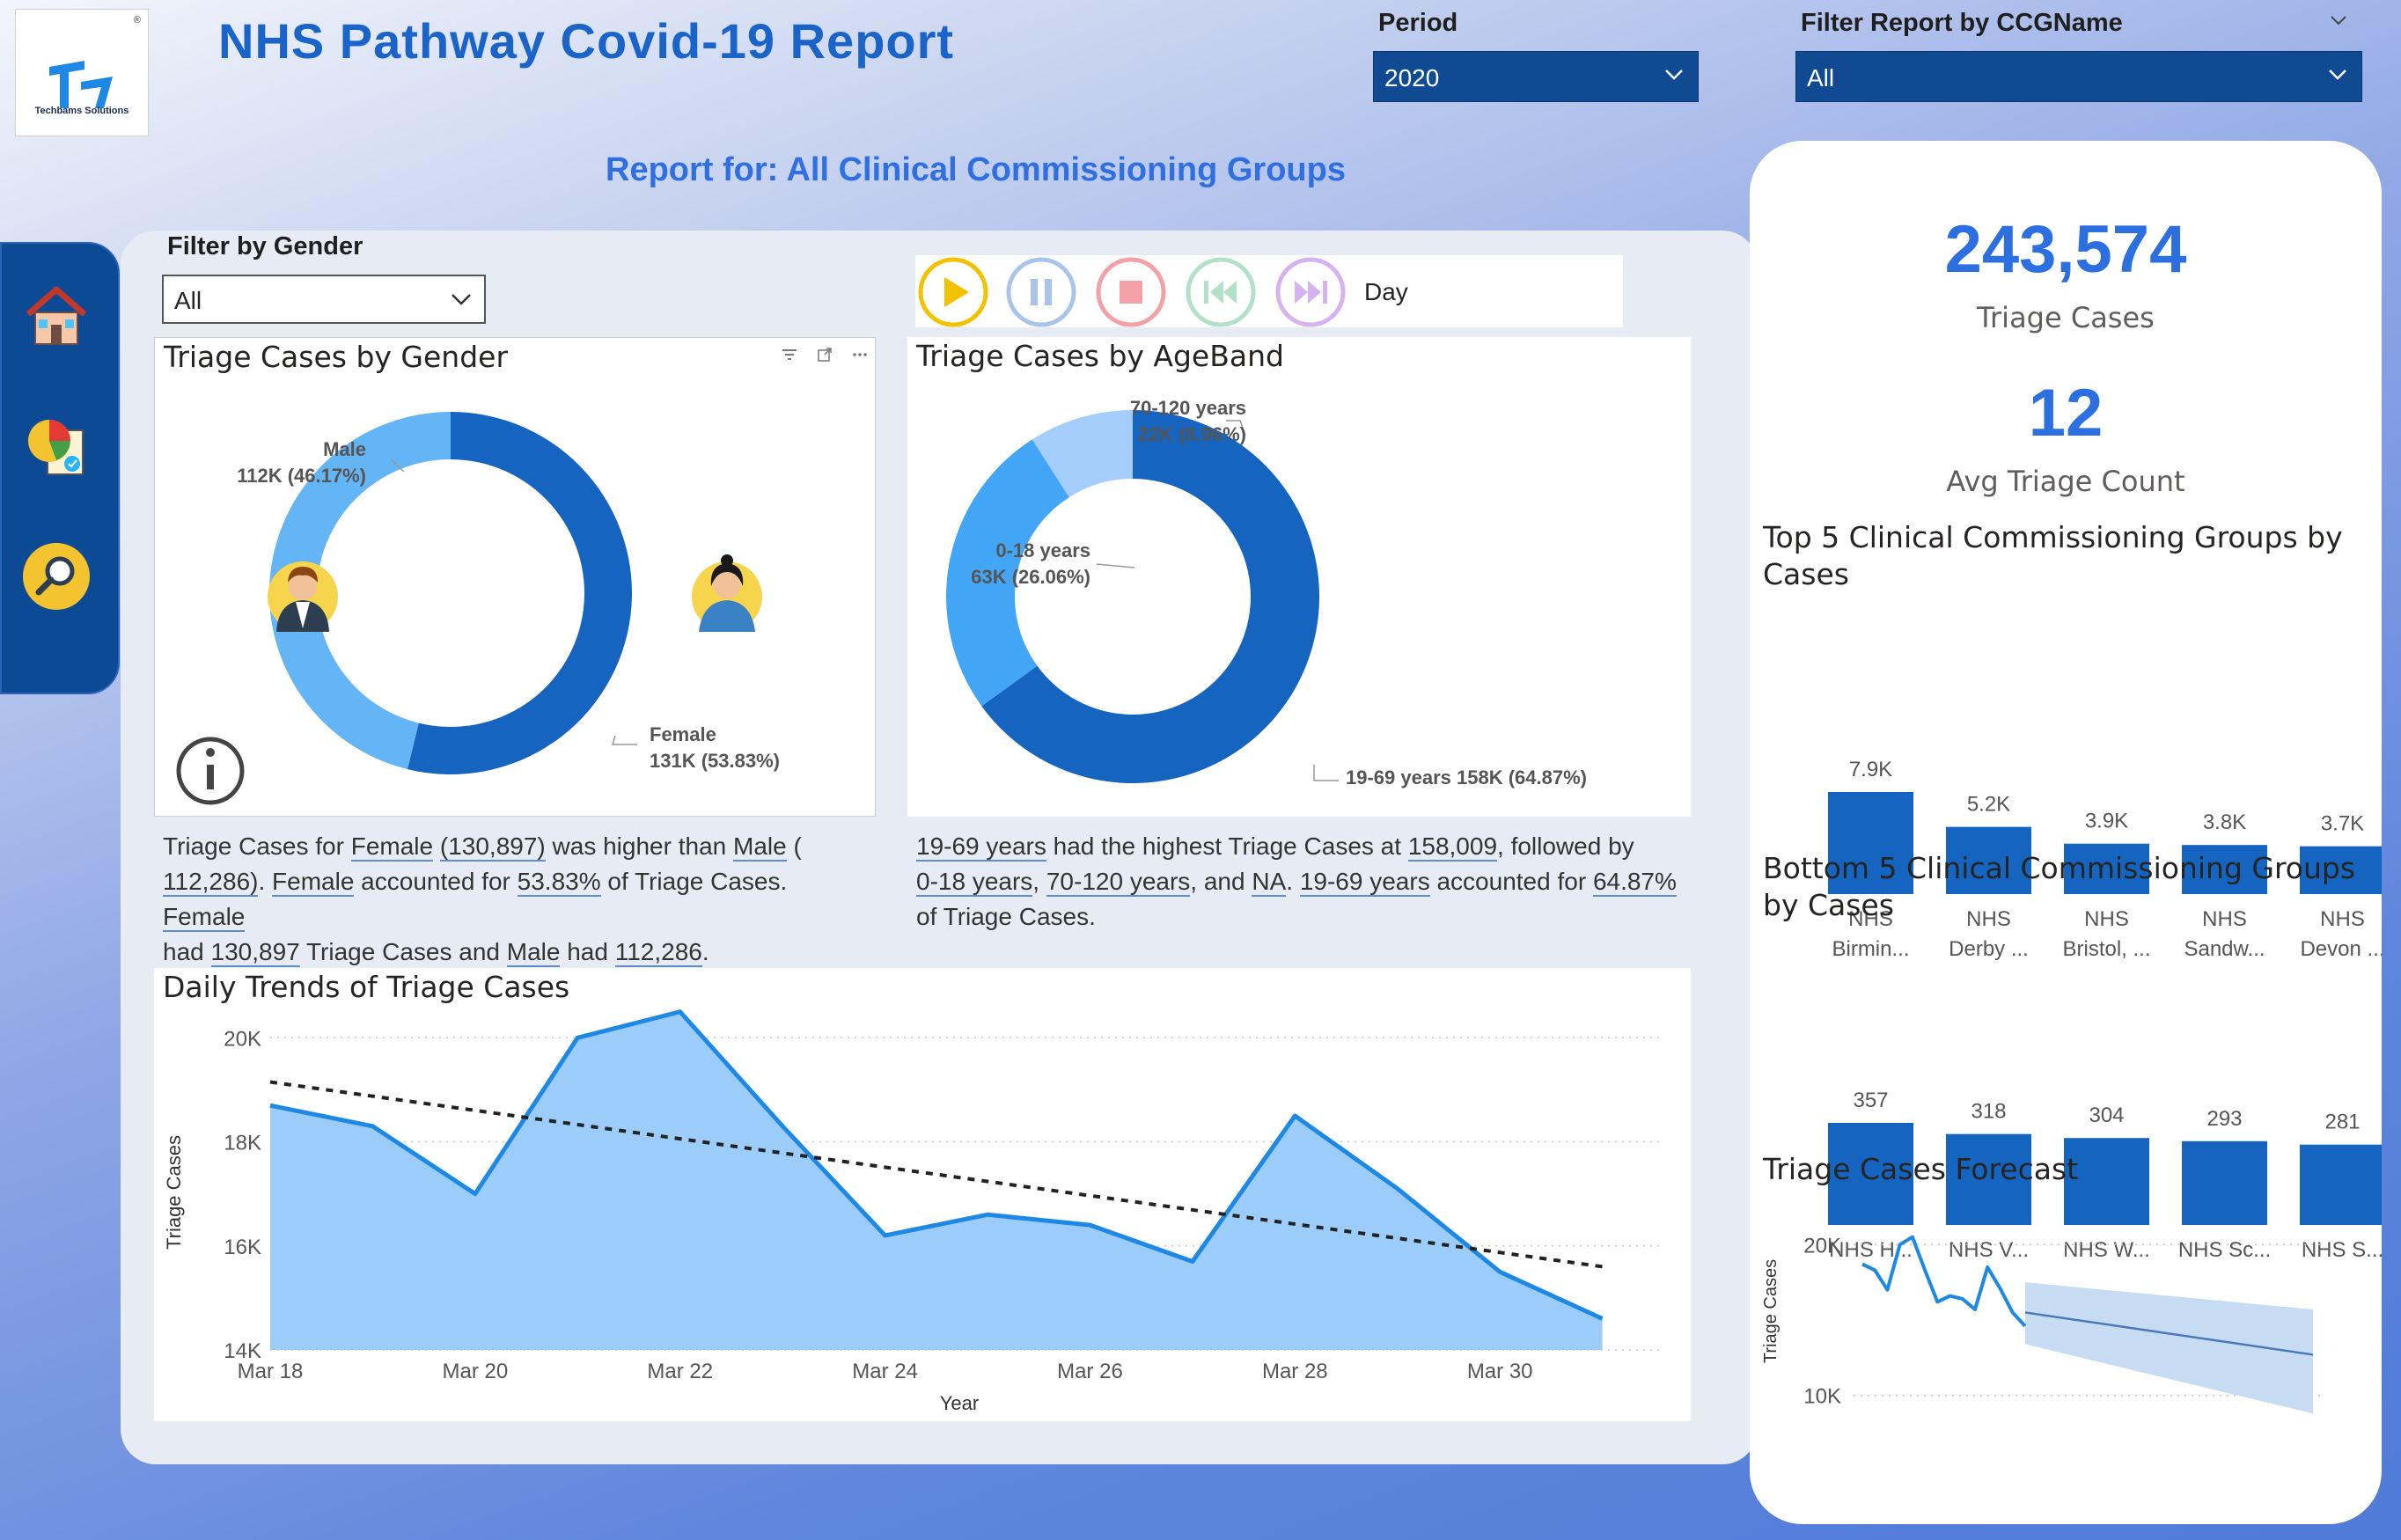 This screenshot has width=2401, height=1540. What do you see at coordinates (1822, 1397) in the screenshot?
I see `y-tick-label: 10K` at bounding box center [1822, 1397].